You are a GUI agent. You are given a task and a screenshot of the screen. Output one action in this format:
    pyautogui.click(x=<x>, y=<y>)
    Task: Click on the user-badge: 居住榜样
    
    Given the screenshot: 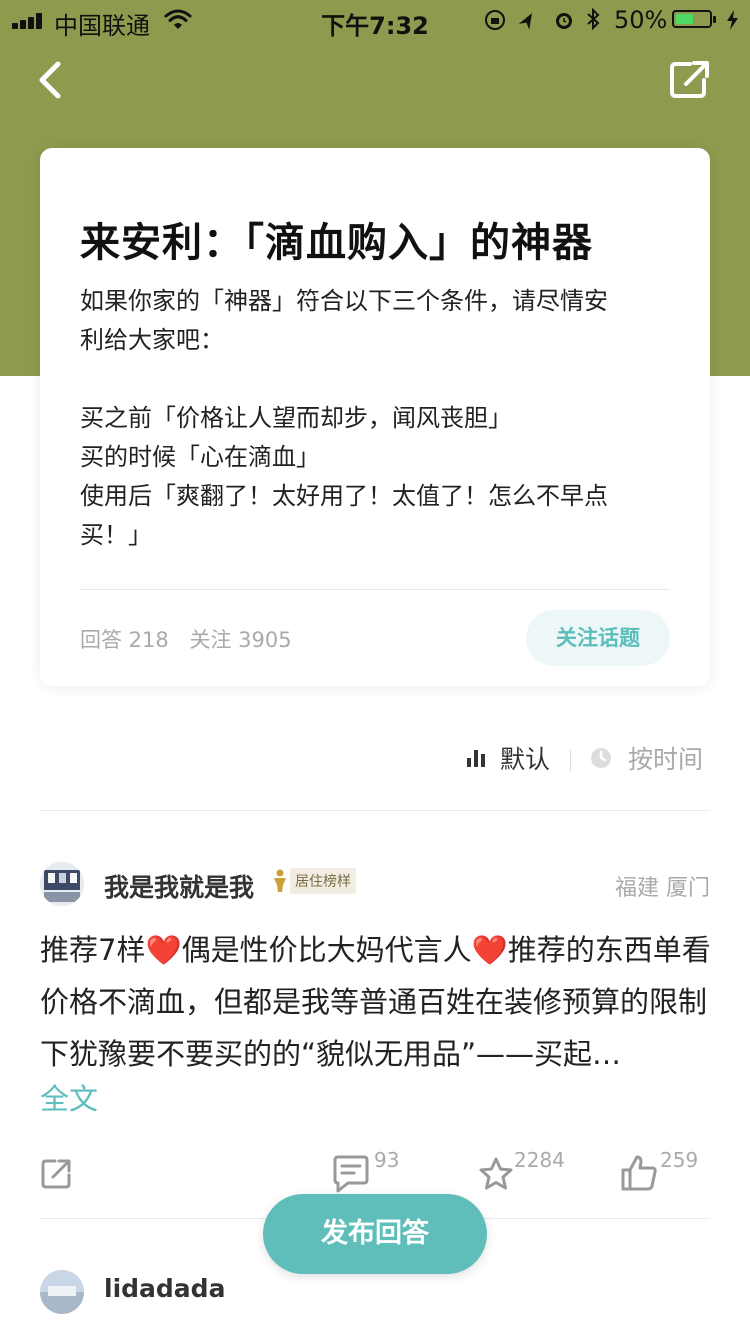 What is the action you would take?
    pyautogui.click(x=314, y=881)
    